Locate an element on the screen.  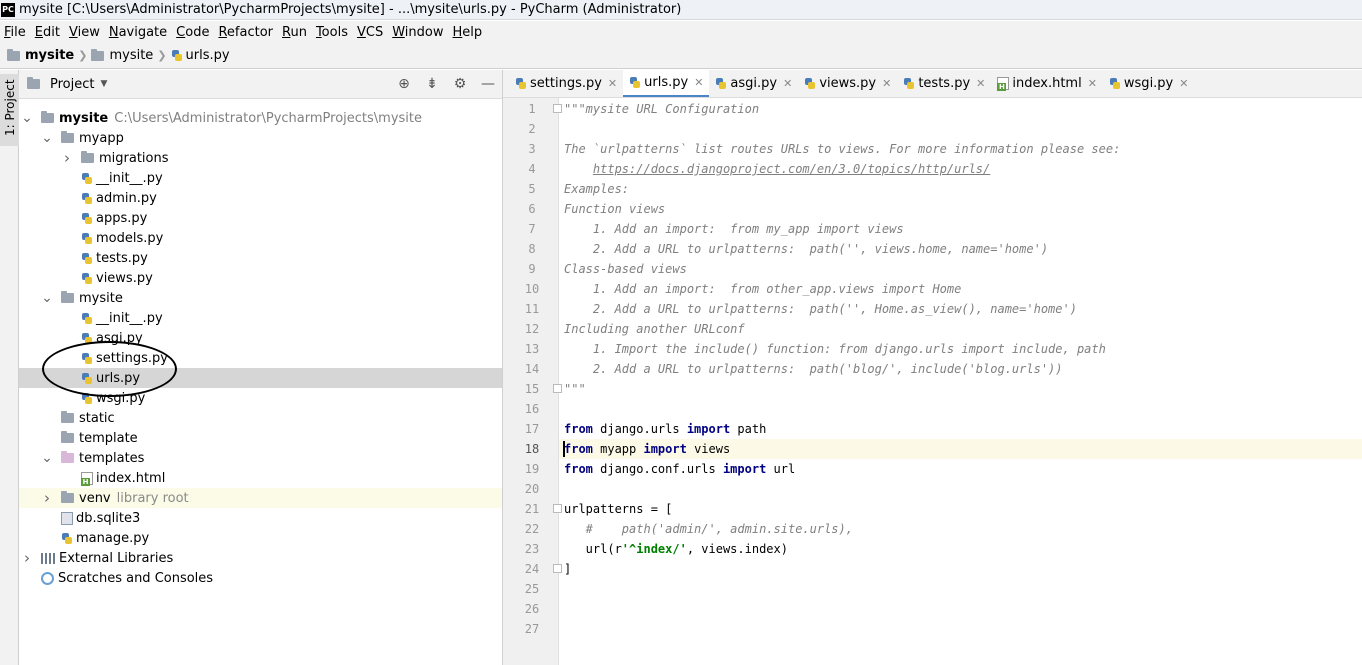
breadcrumb-file: urls.py is located at coordinates (208, 55).